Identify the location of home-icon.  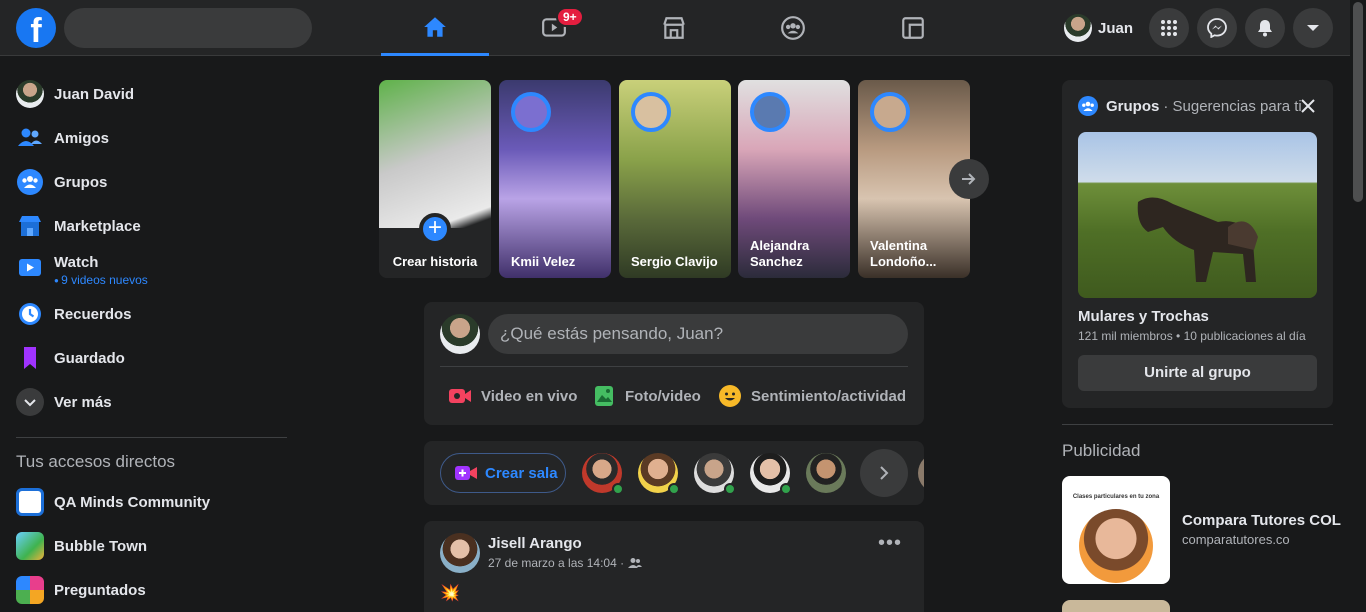
(435, 26).